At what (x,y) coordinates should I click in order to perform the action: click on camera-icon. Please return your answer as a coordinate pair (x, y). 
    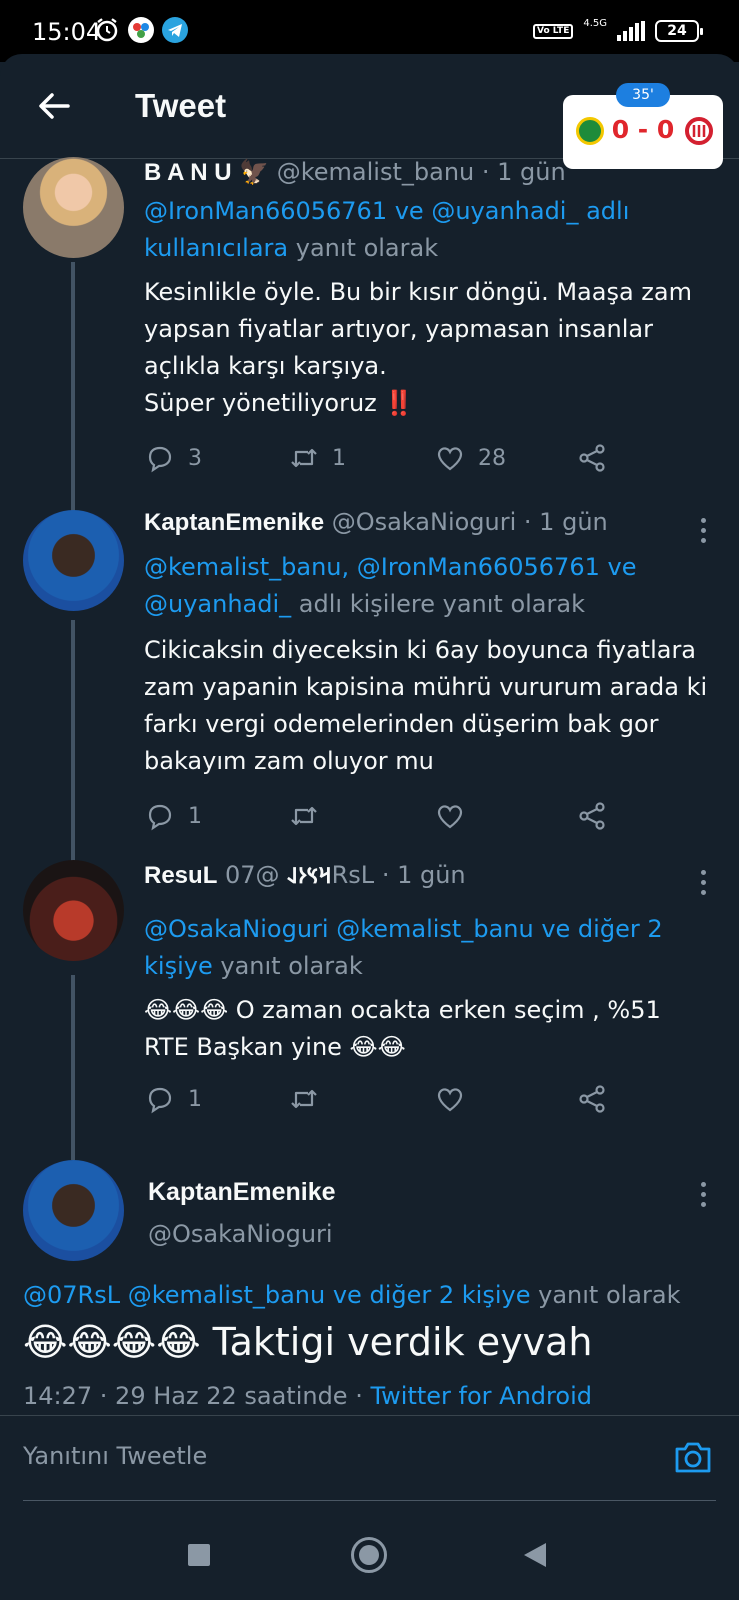
    Looking at the image, I should click on (693, 1457).